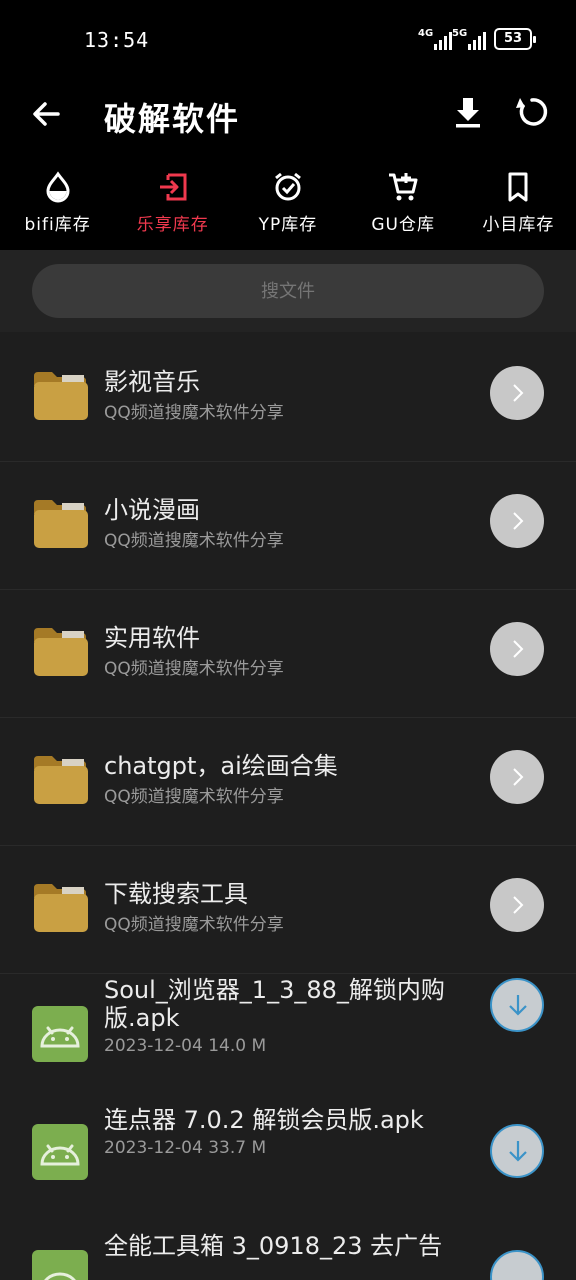 This screenshot has height=1280, width=576. What do you see at coordinates (403, 205) in the screenshot?
I see `tab-gu: GU仓库` at bounding box center [403, 205].